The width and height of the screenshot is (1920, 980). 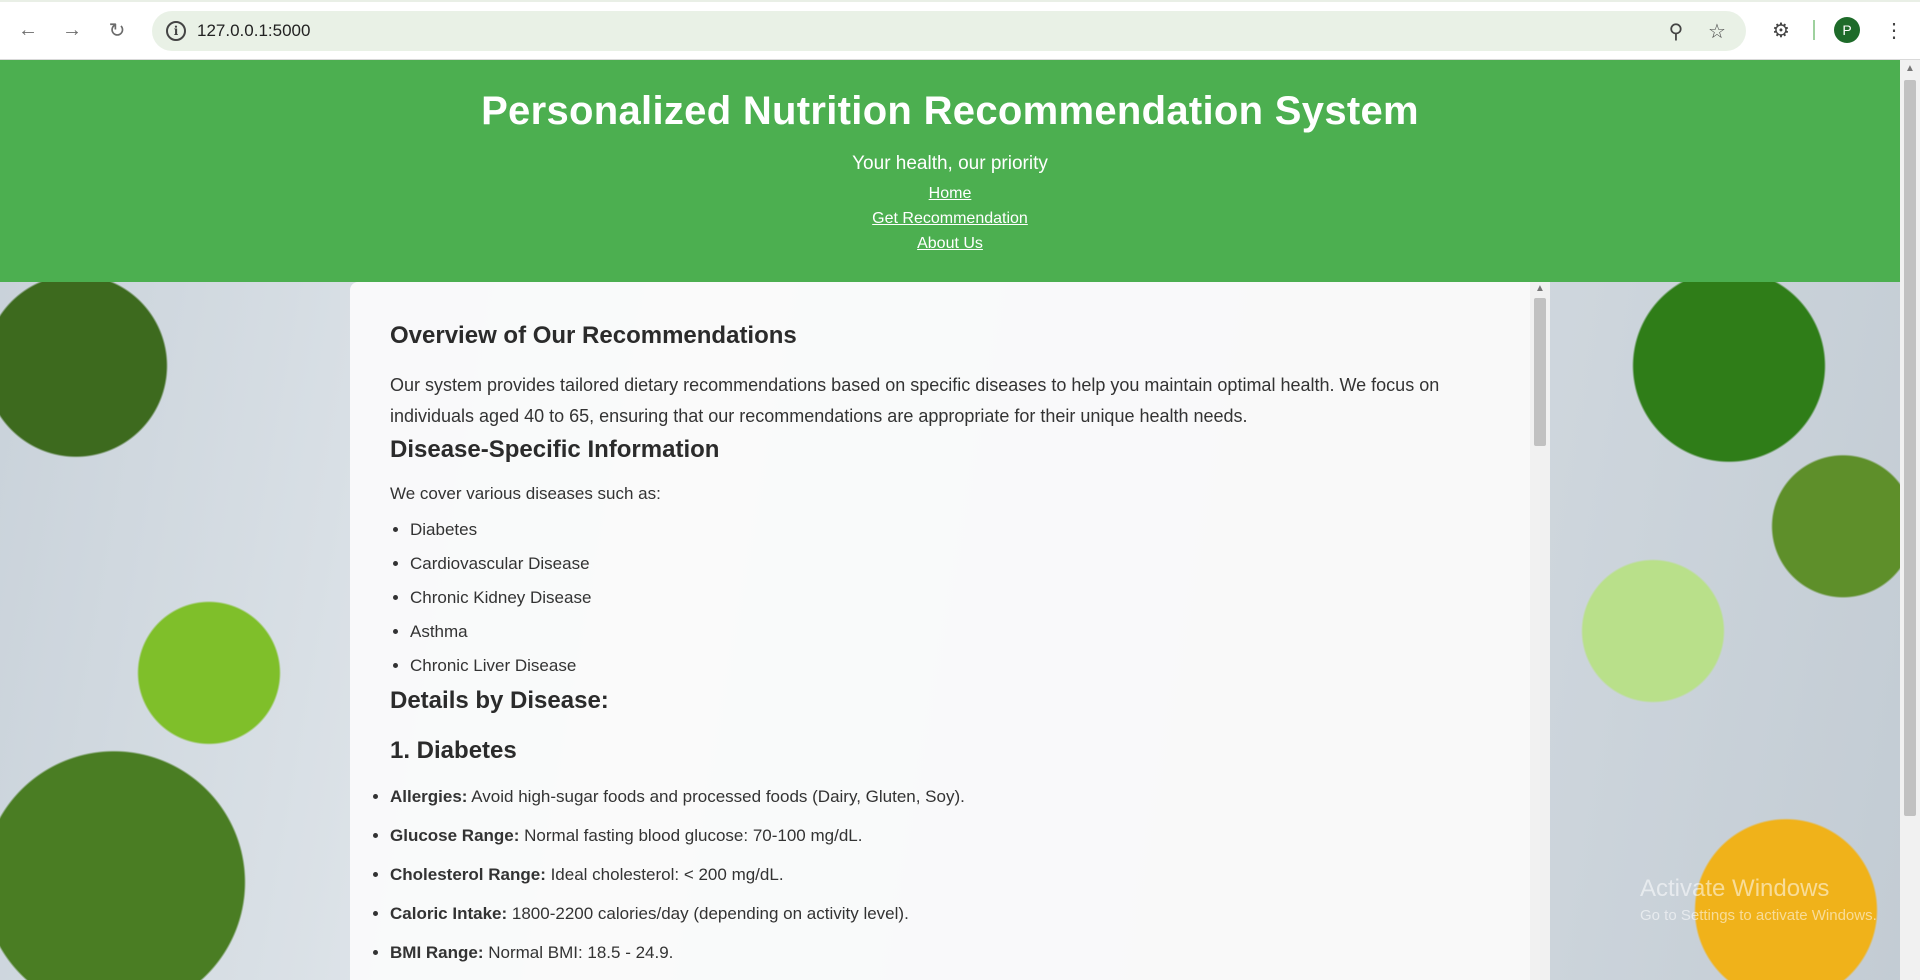 I want to click on watermark-subtitle: Go to Settings to activate Windows., so click(x=1758, y=915).